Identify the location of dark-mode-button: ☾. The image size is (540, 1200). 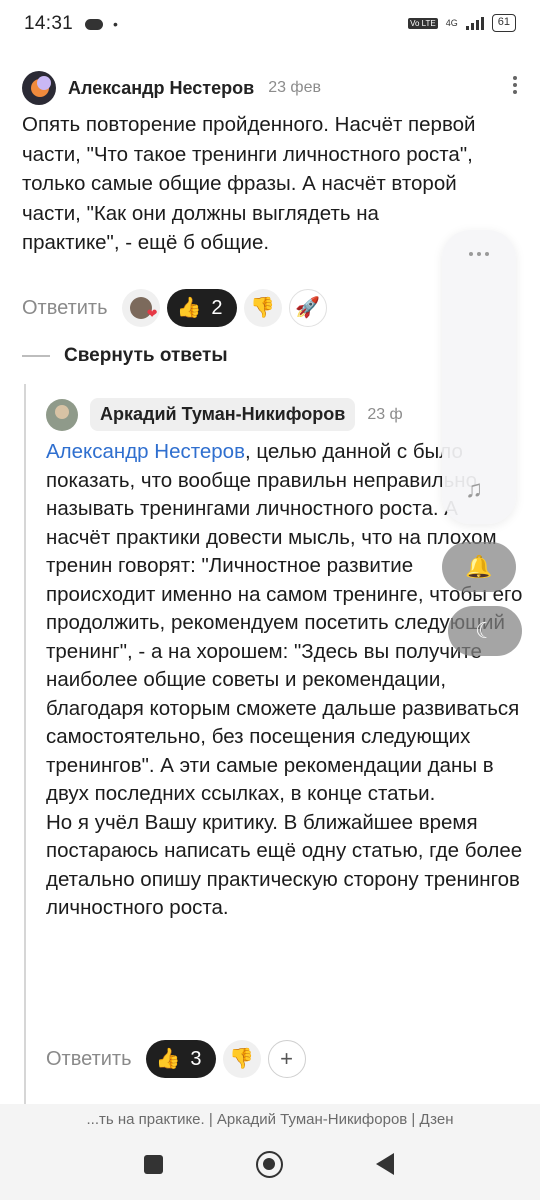
(485, 631).